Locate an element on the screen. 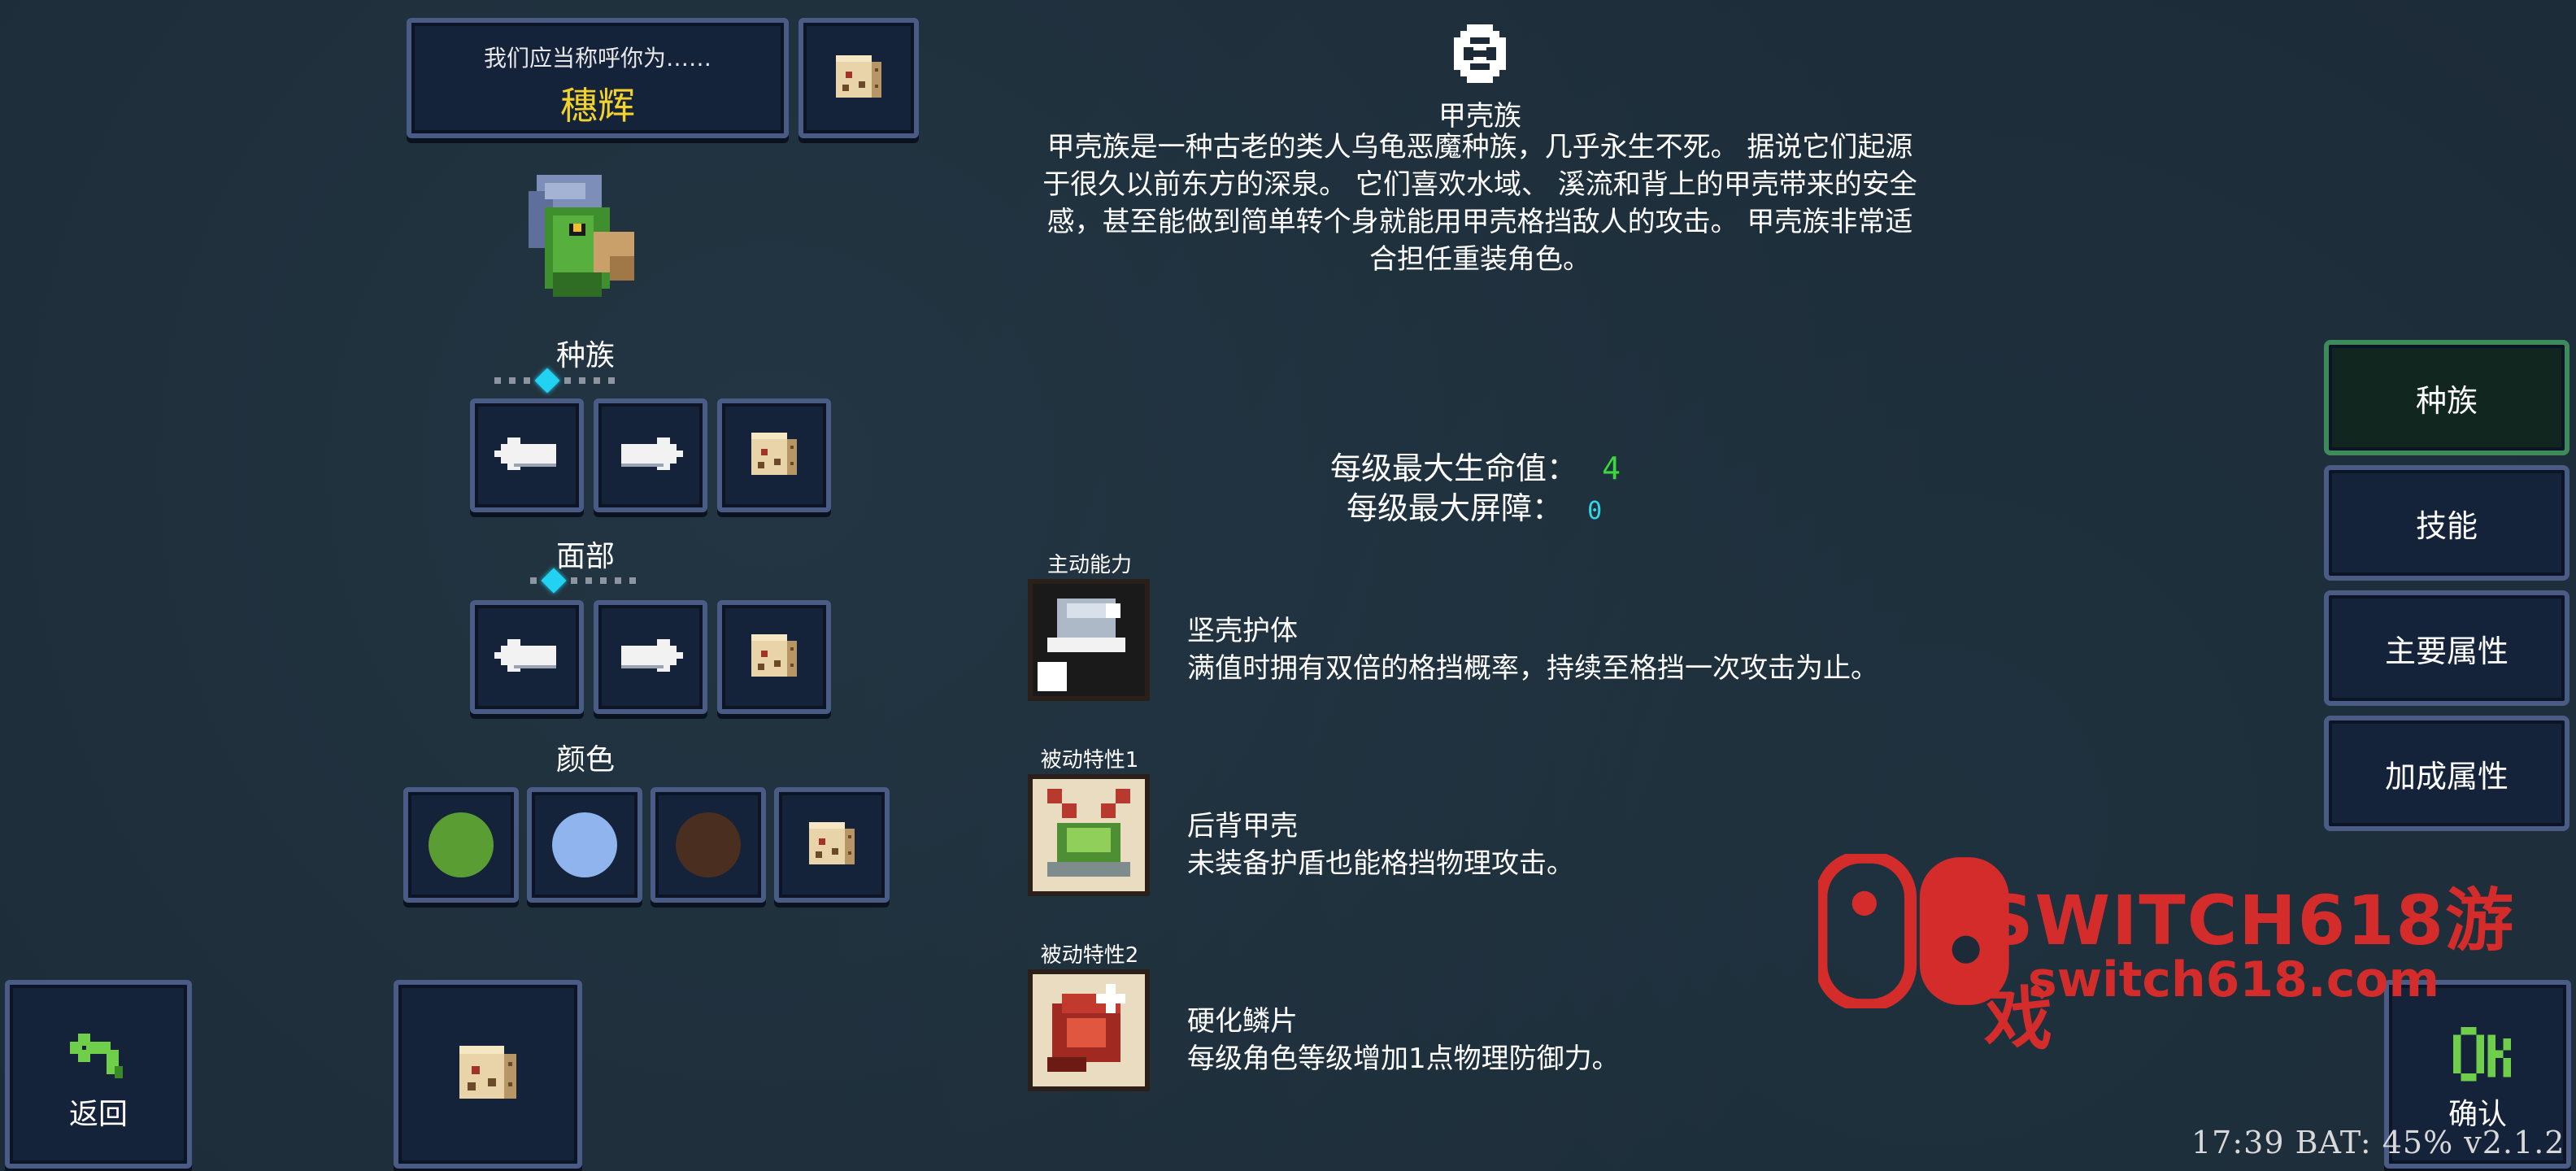 The image size is (2576, 1171). ability-tag-active: 主动能力 is located at coordinates (1089, 565).